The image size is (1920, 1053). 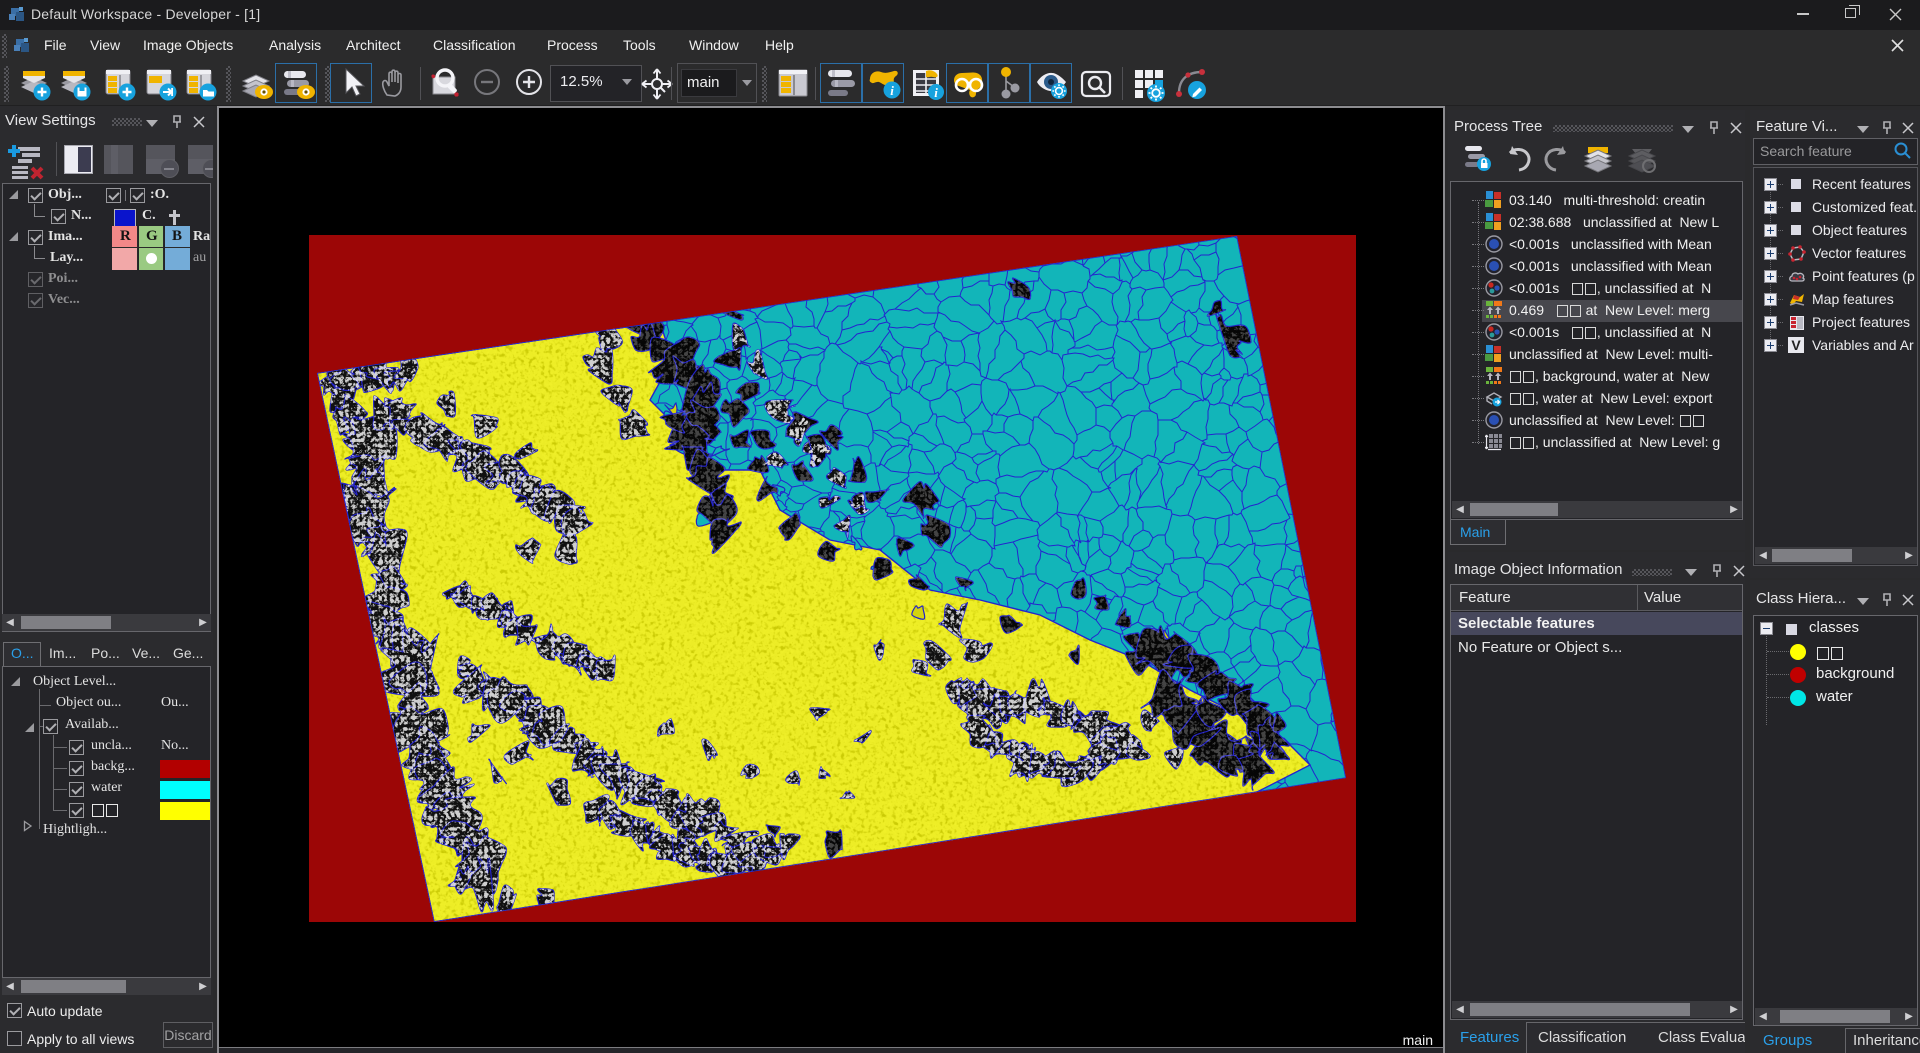 What do you see at coordinates (1418, 1040) in the screenshot?
I see `svg-text: main` at bounding box center [1418, 1040].